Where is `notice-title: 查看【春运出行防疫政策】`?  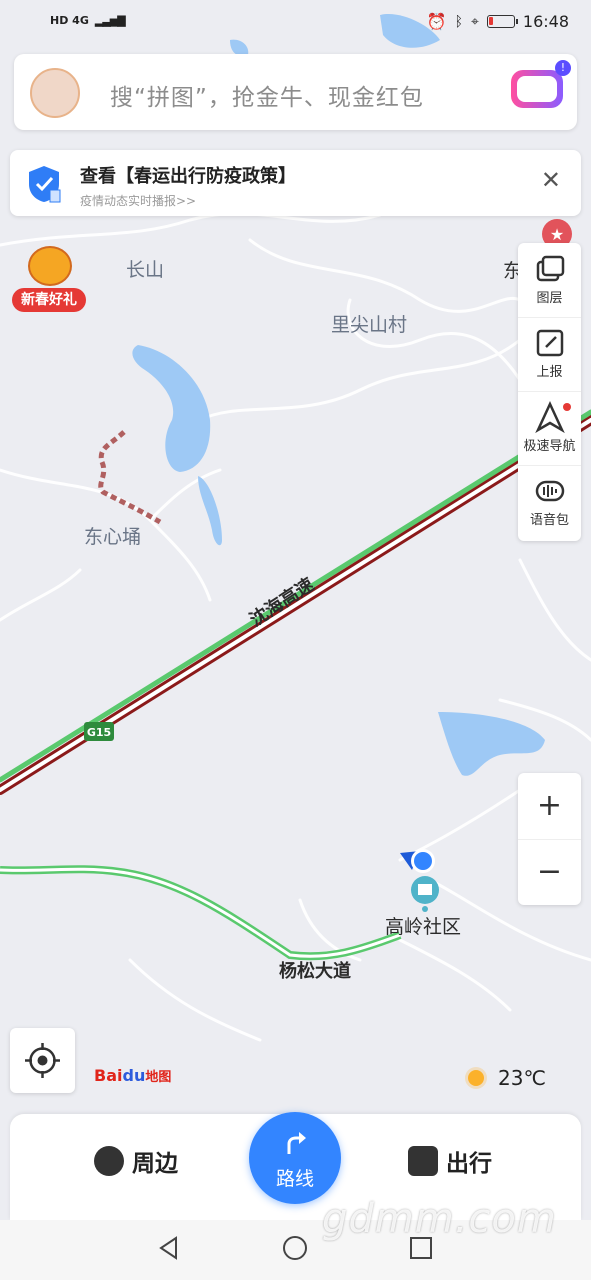 notice-title: 查看【春运出行防疫政策】 is located at coordinates (188, 176).